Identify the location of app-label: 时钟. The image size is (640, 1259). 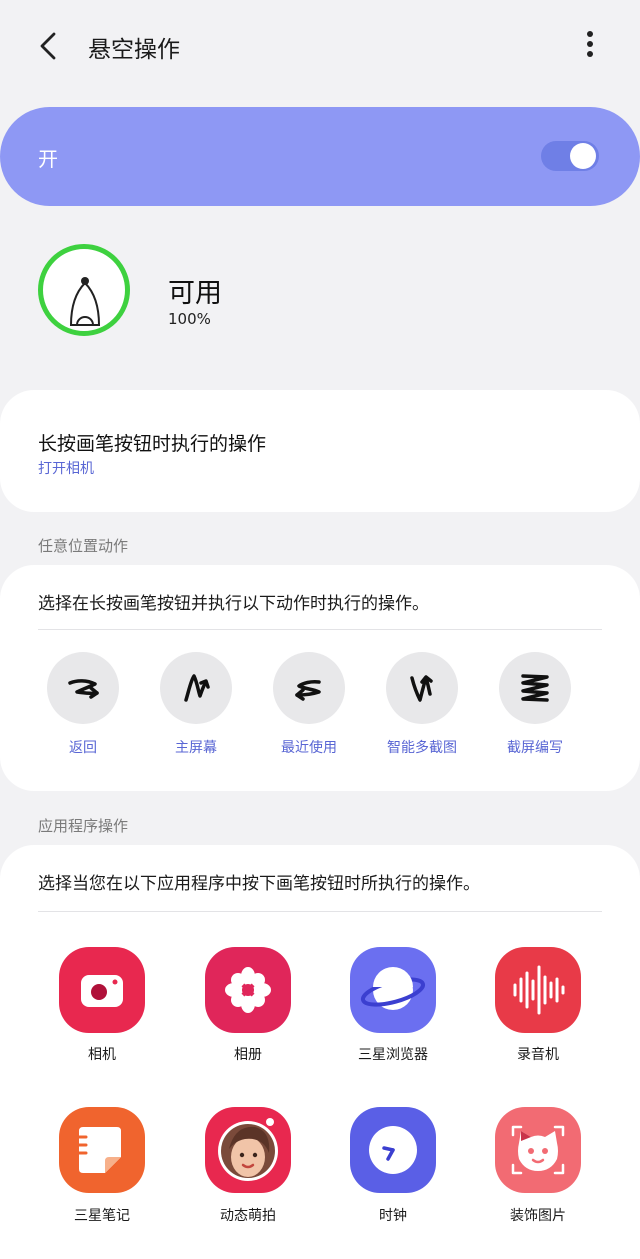
(393, 1216).